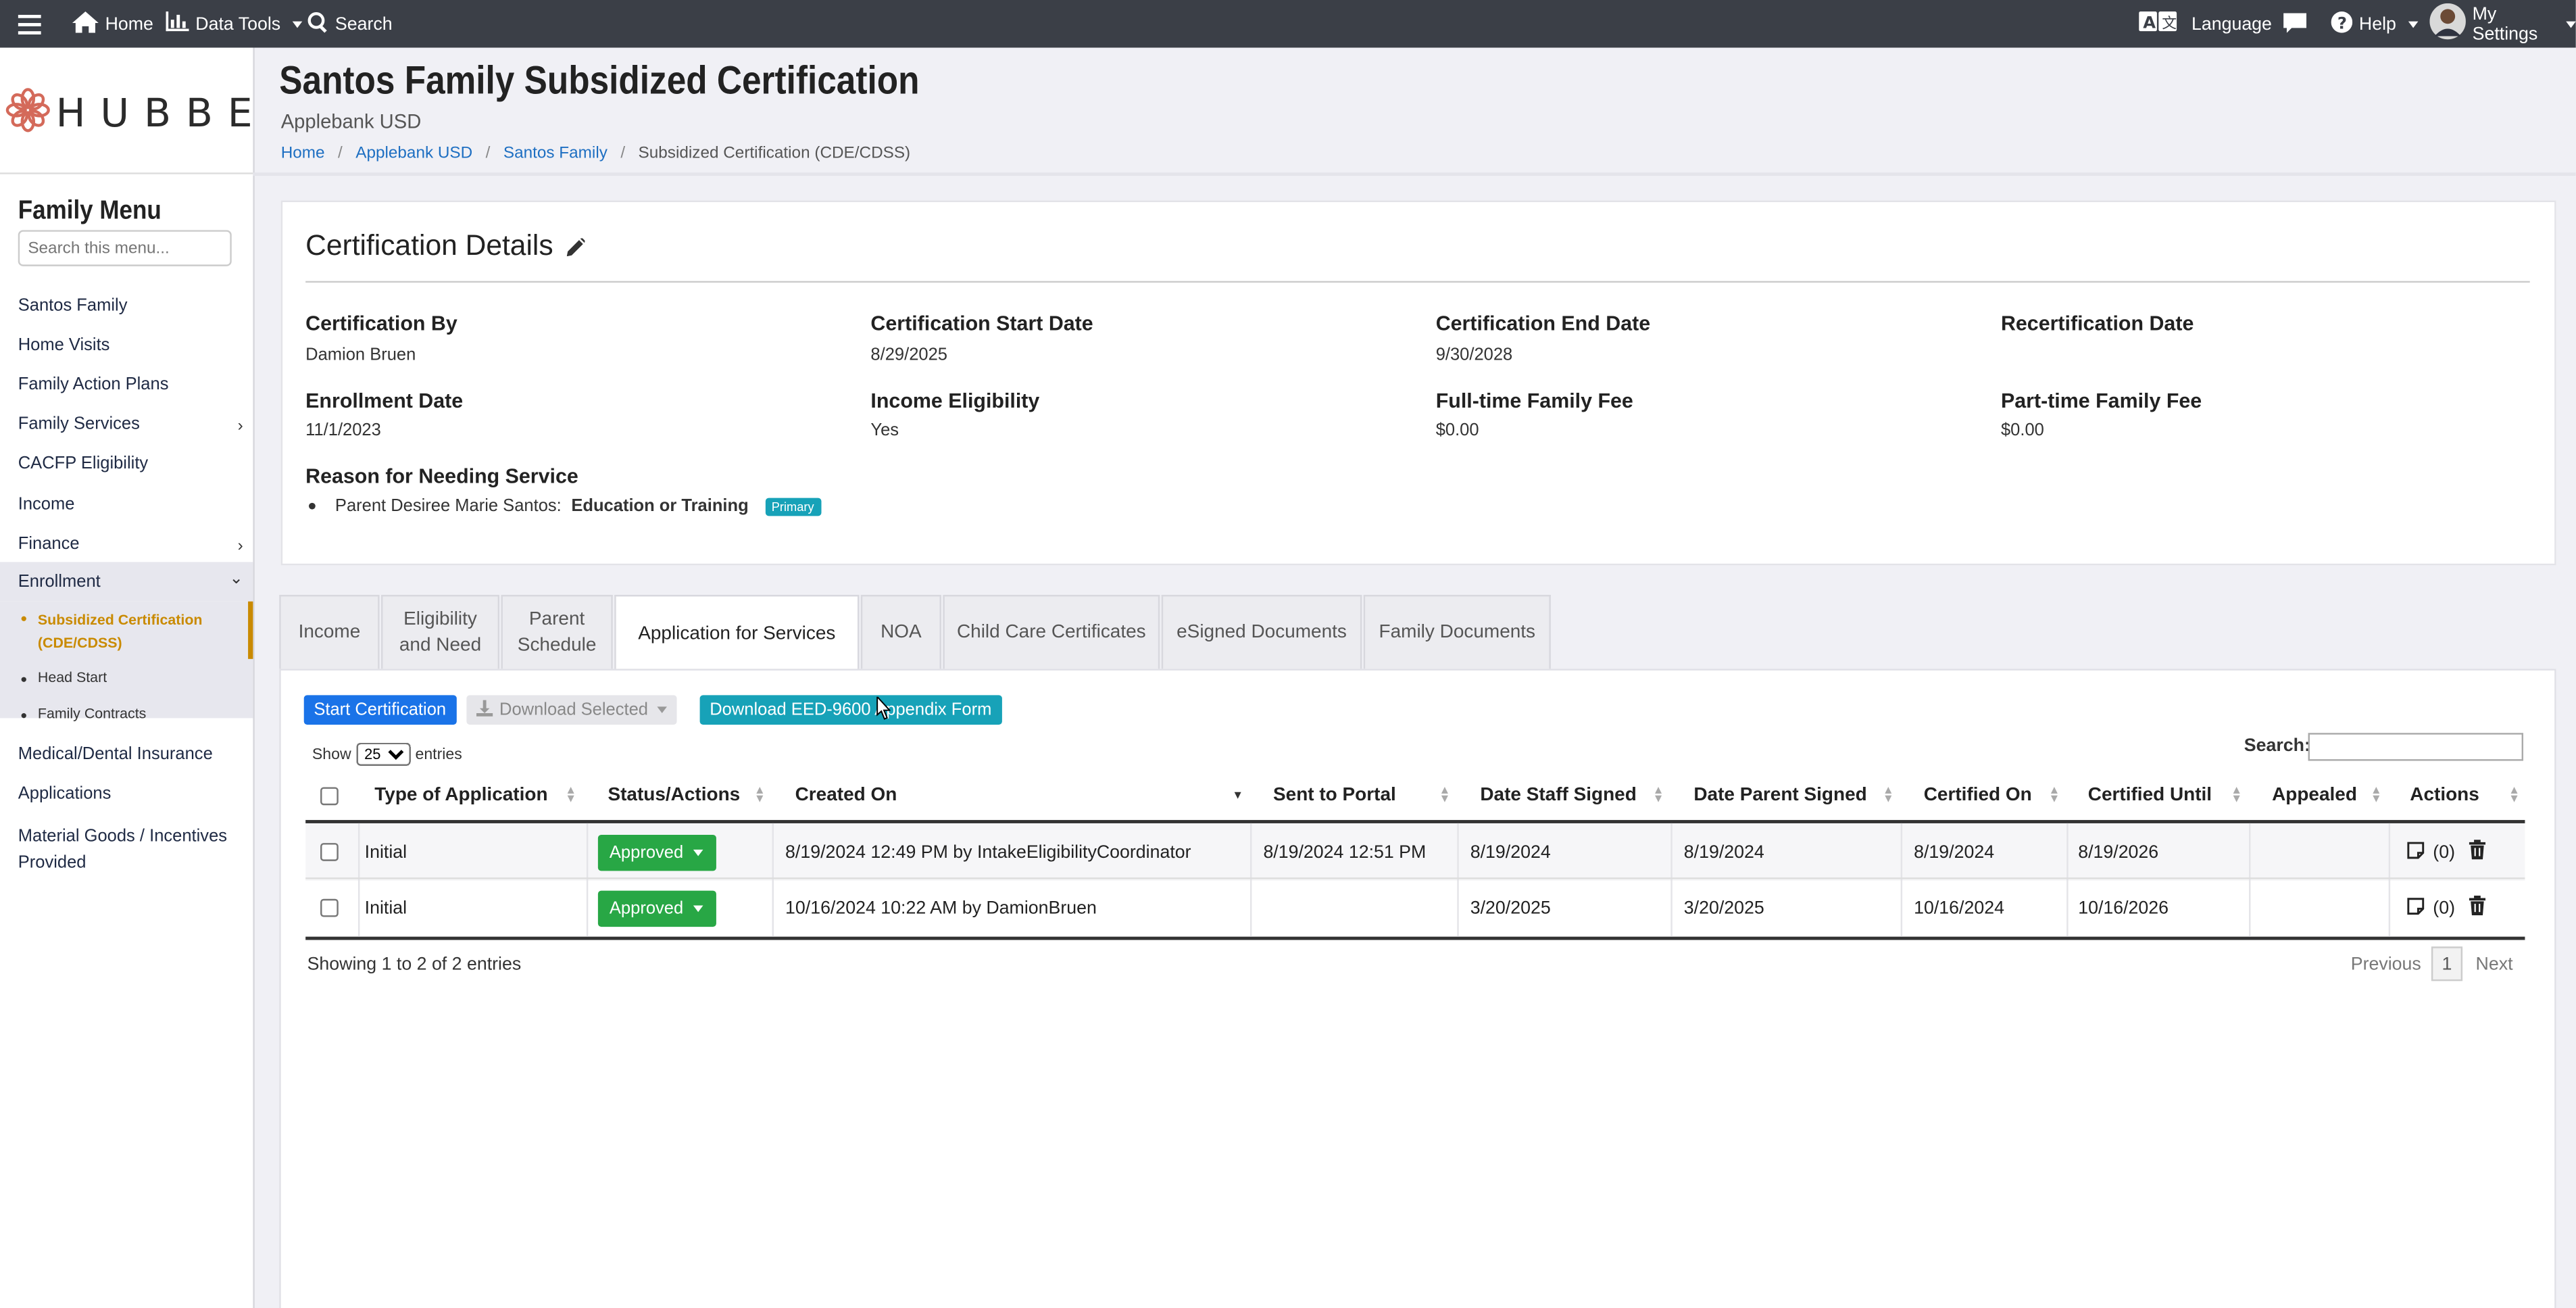 Image resolution: width=2576 pixels, height=1308 pixels. I want to click on nav-help: ? Help, so click(2375, 23).